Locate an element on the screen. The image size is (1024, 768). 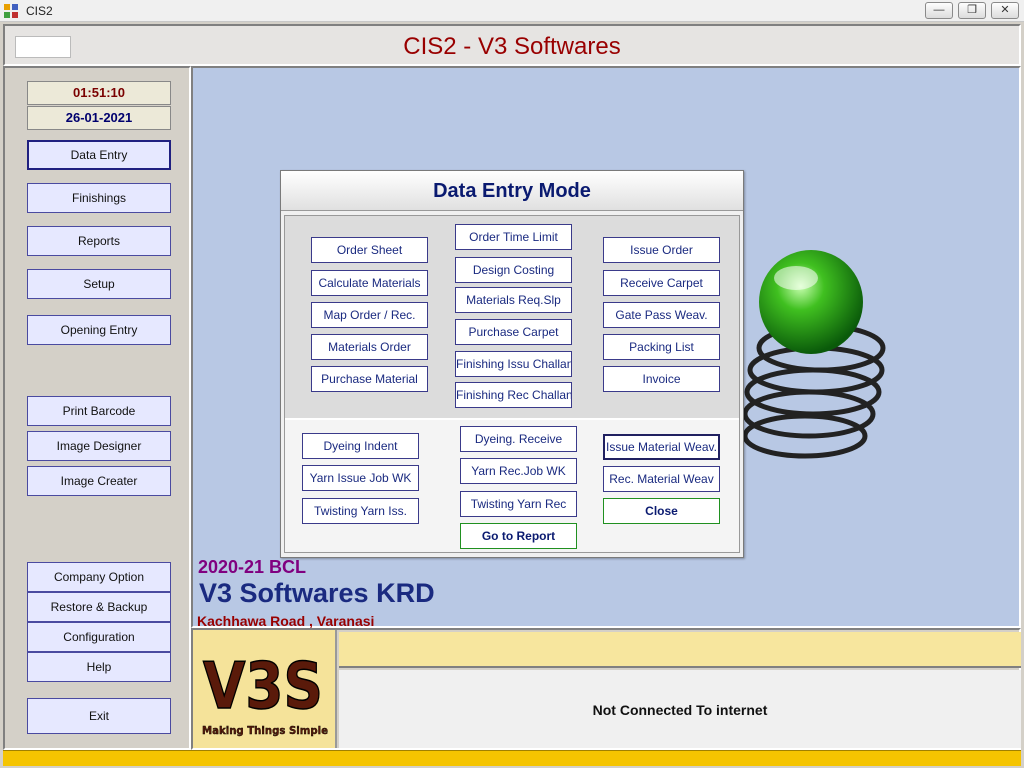
sidebar-item-image-designer: Image Designer is located at coordinates (99, 446).